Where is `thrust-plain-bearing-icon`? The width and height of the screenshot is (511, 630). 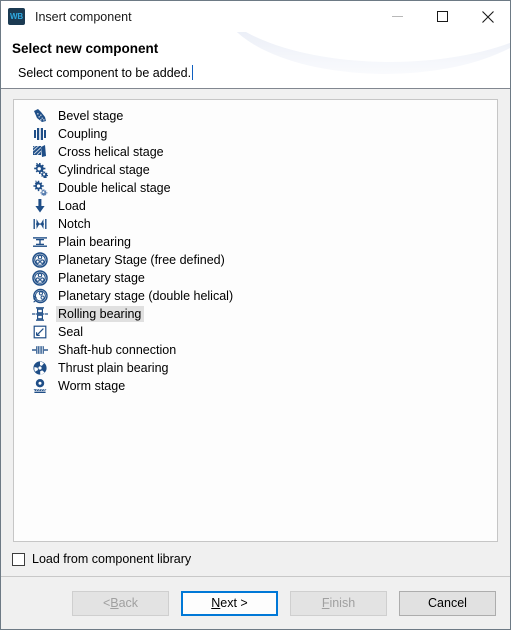 thrust-plain-bearing-icon is located at coordinates (40, 368).